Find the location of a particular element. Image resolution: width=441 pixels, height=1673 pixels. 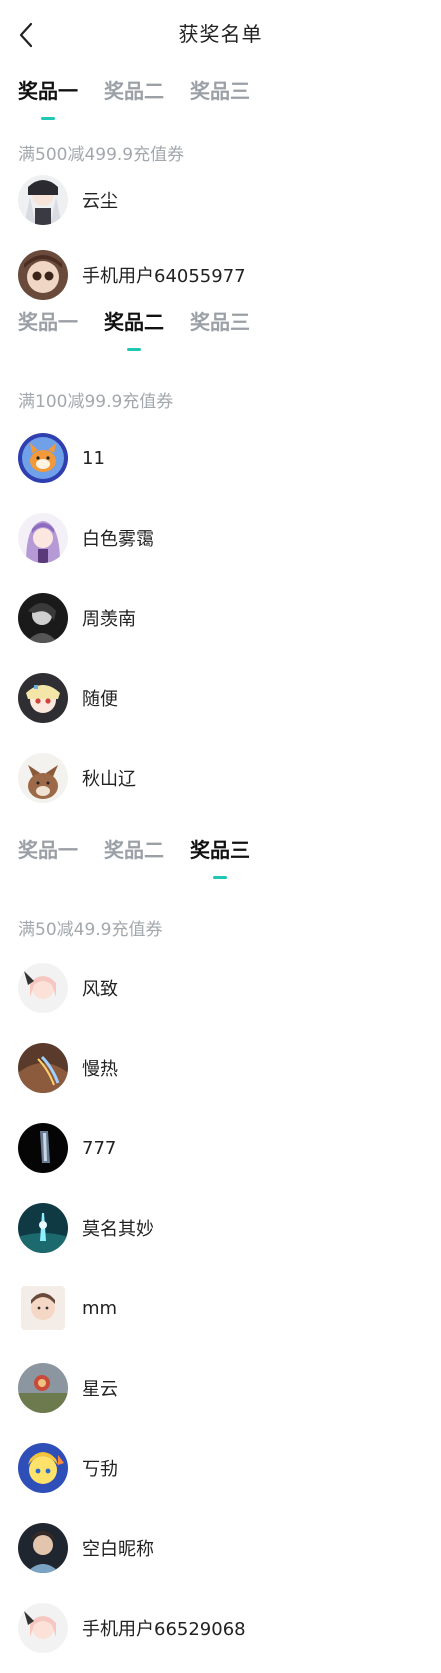

winner-row: 星云 is located at coordinates (68, 1388).